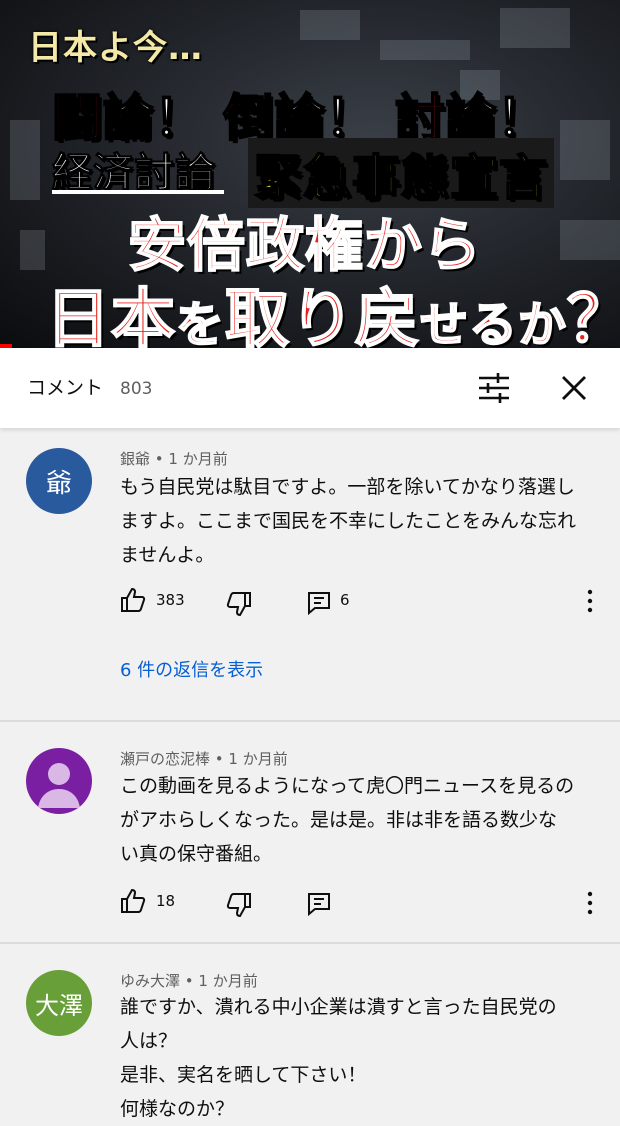 Image resolution: width=620 pixels, height=1126 pixels. Describe the element at coordinates (59, 481) in the screenshot. I see `avatar: 爺` at that location.